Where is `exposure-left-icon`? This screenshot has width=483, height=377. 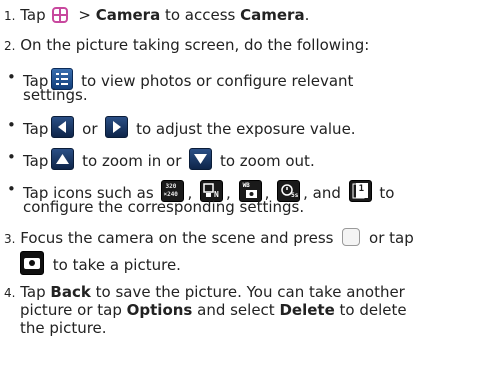 exposure-left-icon is located at coordinates (63, 127).